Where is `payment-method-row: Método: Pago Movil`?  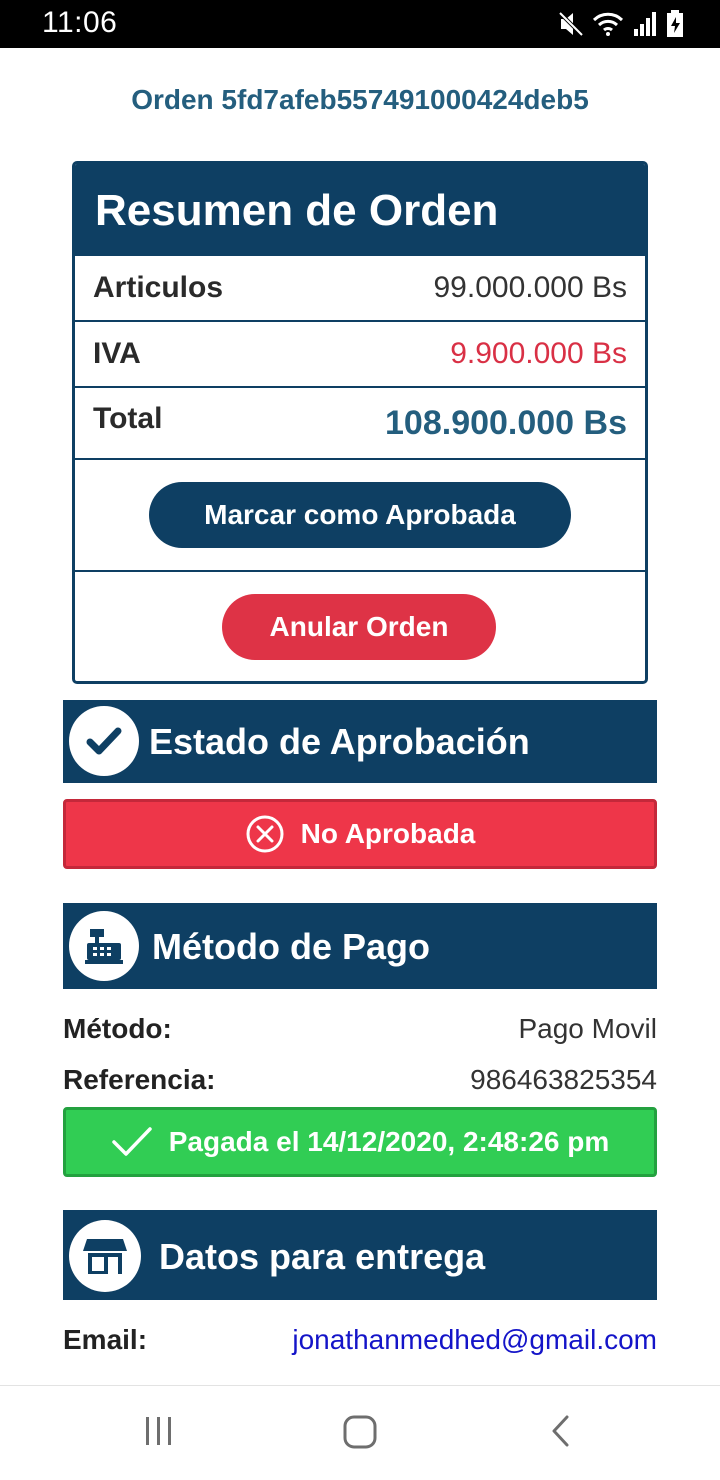 payment-method-row: Método: Pago Movil is located at coordinates (360, 1033).